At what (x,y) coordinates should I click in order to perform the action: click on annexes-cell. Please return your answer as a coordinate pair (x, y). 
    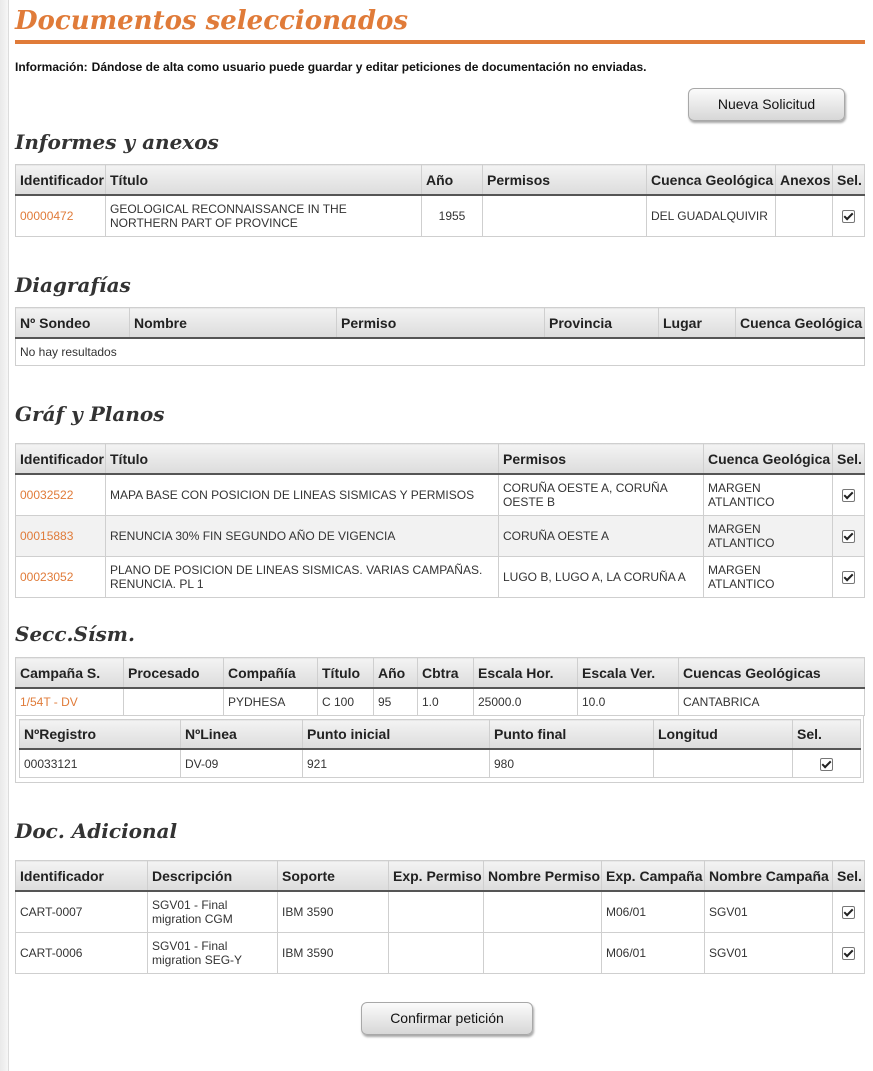
    Looking at the image, I should click on (804, 215).